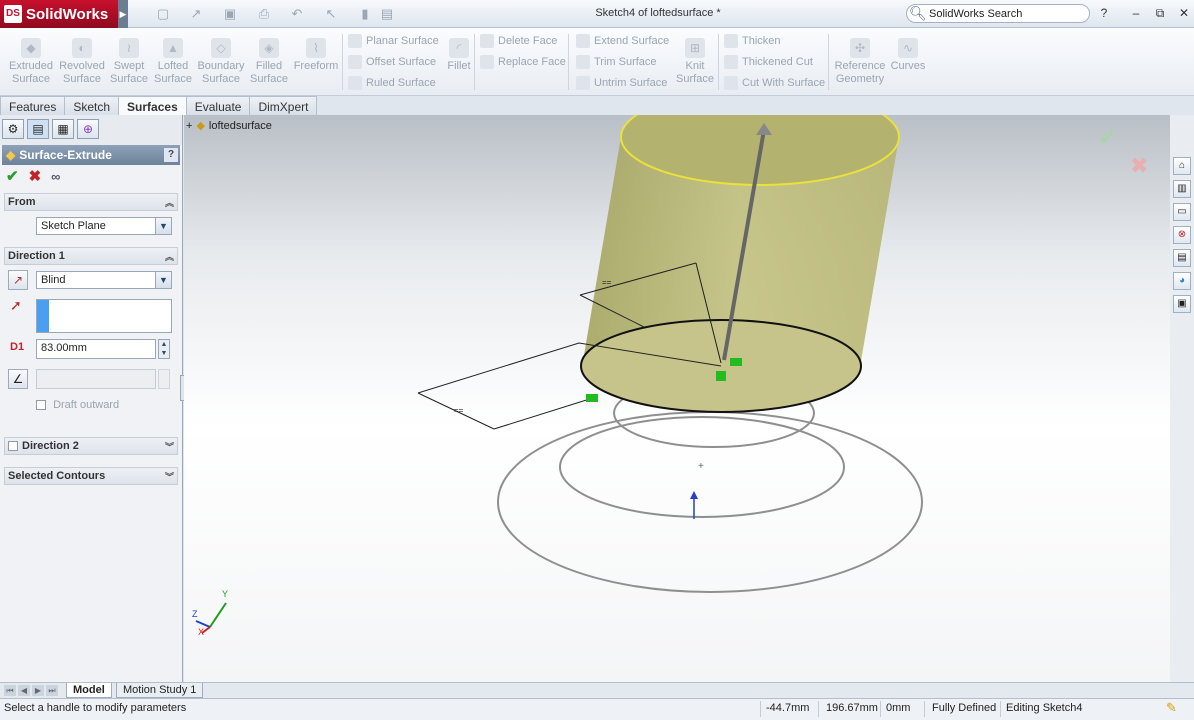 This screenshot has width=1194, height=720. Describe the element at coordinates (1160, 13) in the screenshot. I see `restore-button: ⧉` at that location.